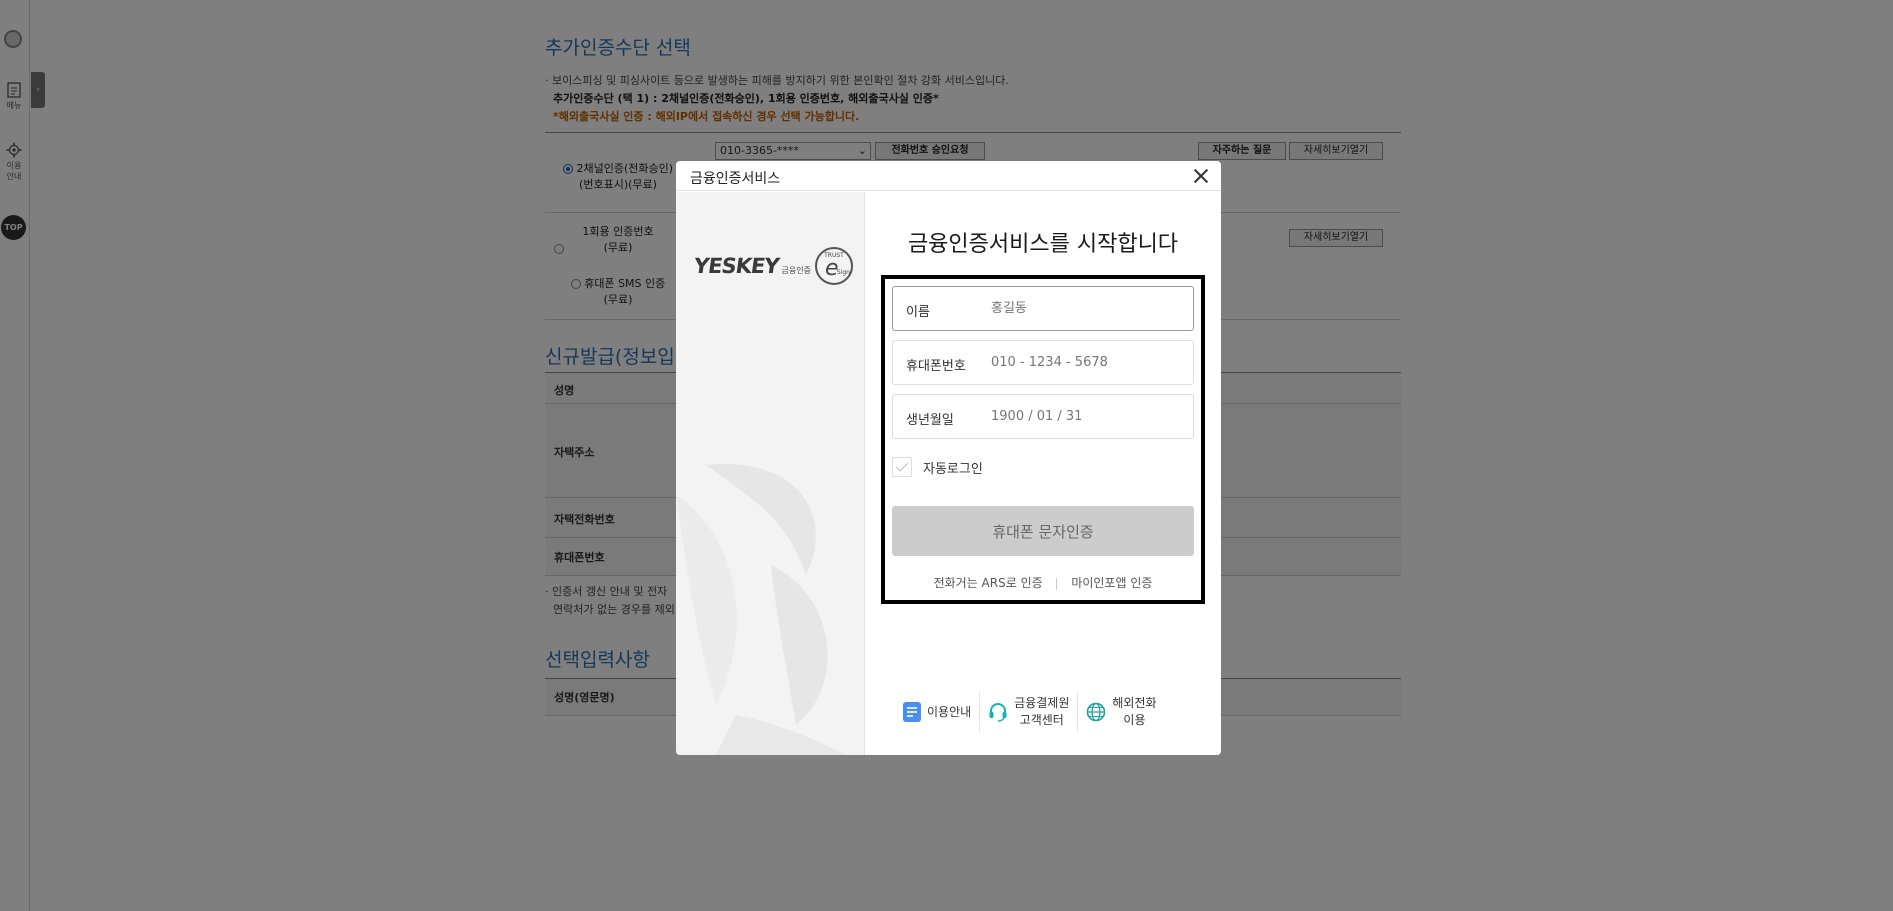 The image size is (1893, 911). Describe the element at coordinates (949, 711) in the screenshot. I see `guide-link-label: 이용안내` at that location.